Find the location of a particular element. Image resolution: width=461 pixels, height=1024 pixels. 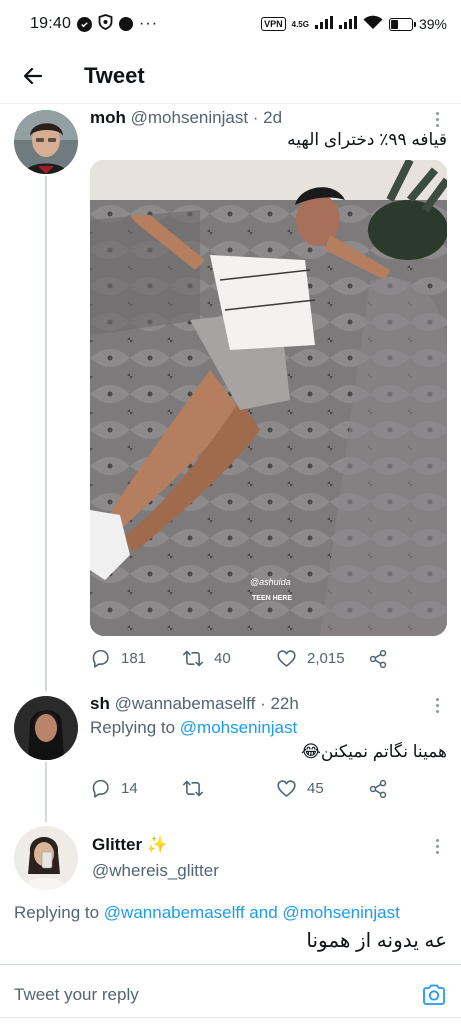

status-right: VPN 4.5G 39% is located at coordinates (354, 24).